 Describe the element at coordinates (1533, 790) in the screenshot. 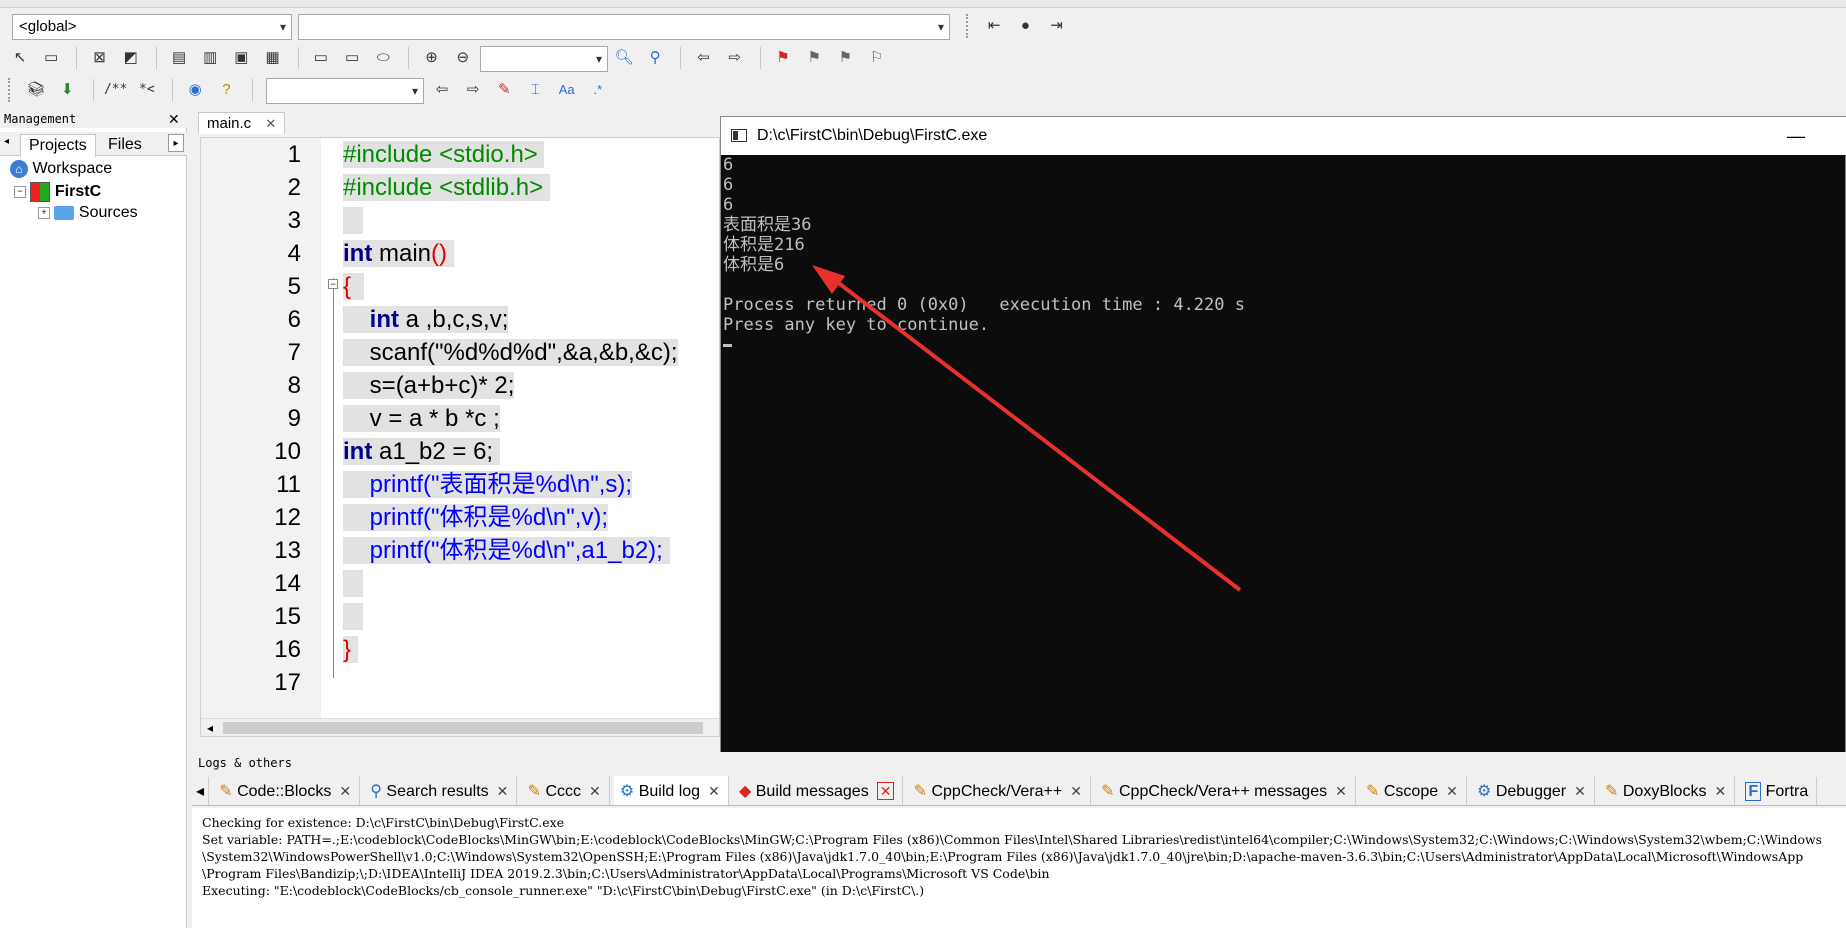

I see `tab-debugger: ⚙ Debugger ✕` at that location.